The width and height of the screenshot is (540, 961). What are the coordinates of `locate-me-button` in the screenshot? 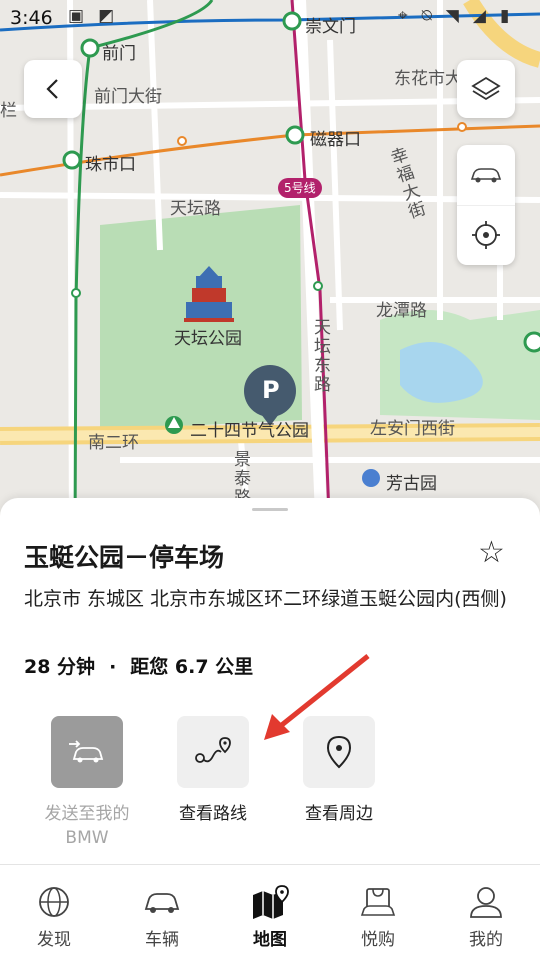 It's located at (486, 236).